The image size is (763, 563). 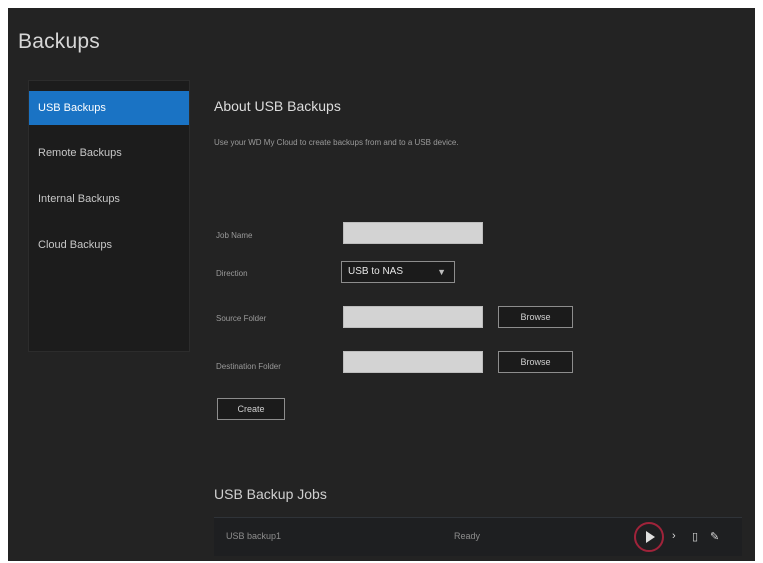 What do you see at coordinates (535, 362) in the screenshot?
I see `browse-destination-button: Browse` at bounding box center [535, 362].